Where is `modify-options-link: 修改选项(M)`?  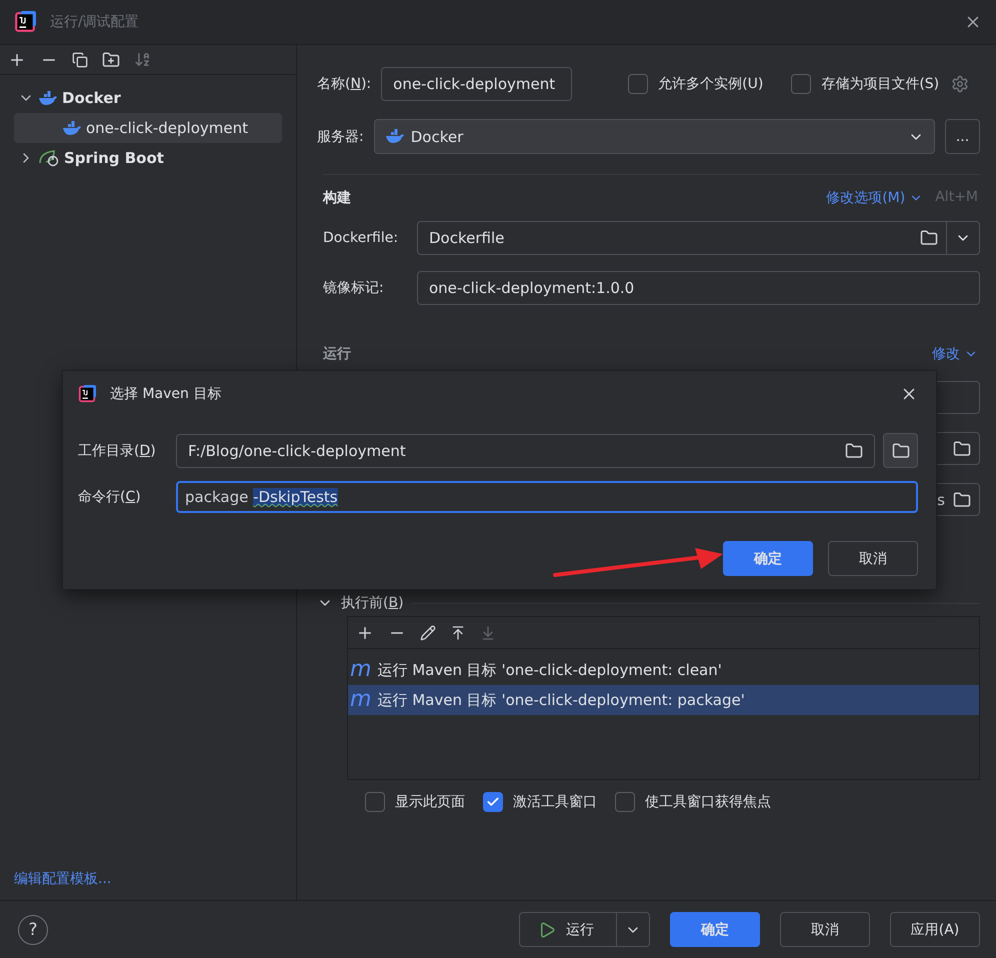
modify-options-link: 修改选项(M) is located at coordinates (875, 198).